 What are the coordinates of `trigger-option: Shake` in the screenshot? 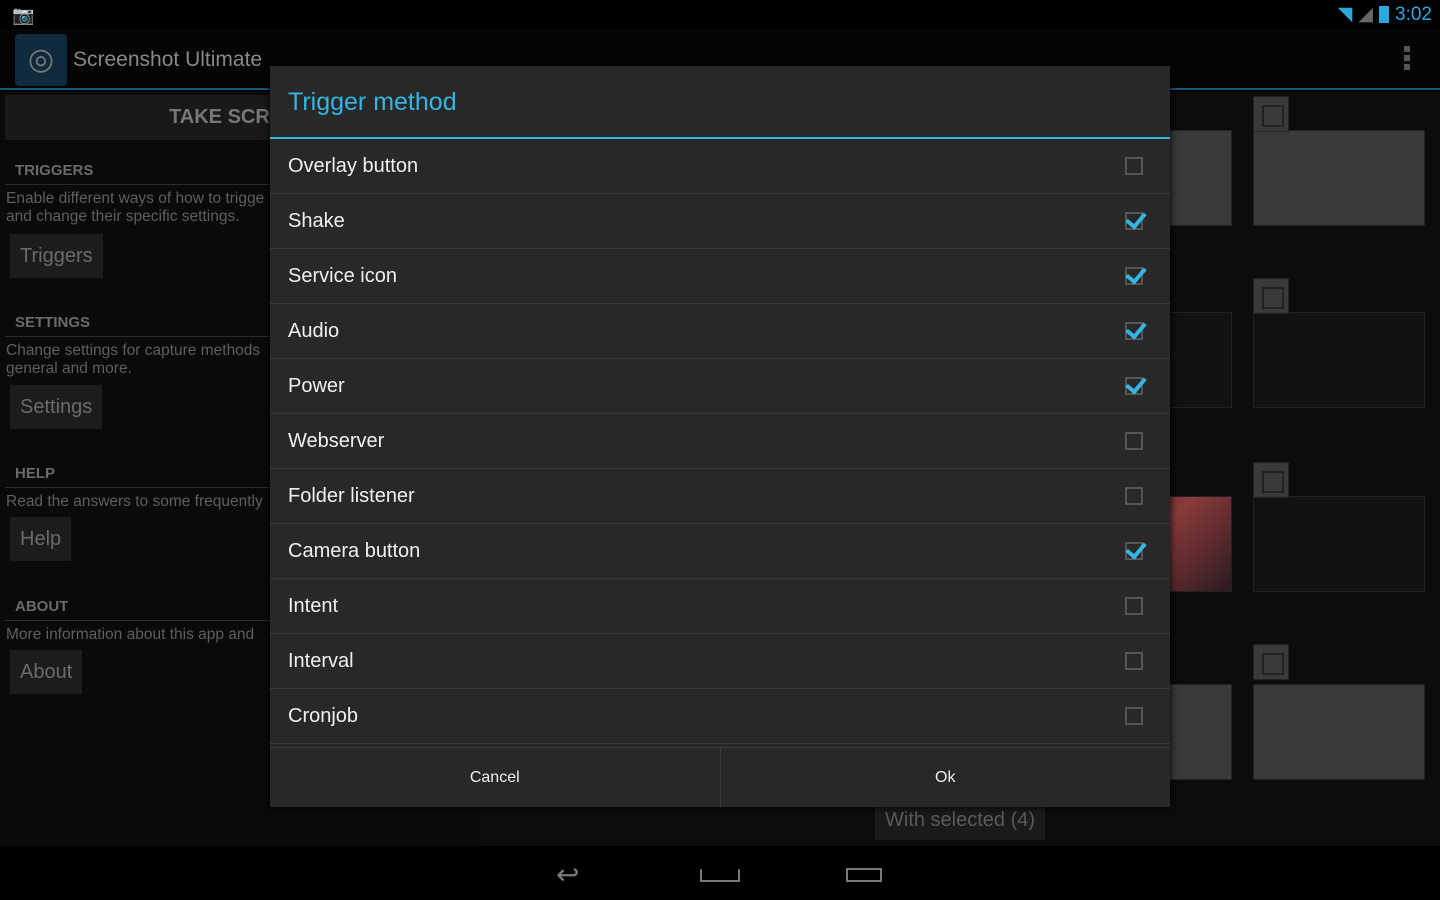 It's located at (720, 221).